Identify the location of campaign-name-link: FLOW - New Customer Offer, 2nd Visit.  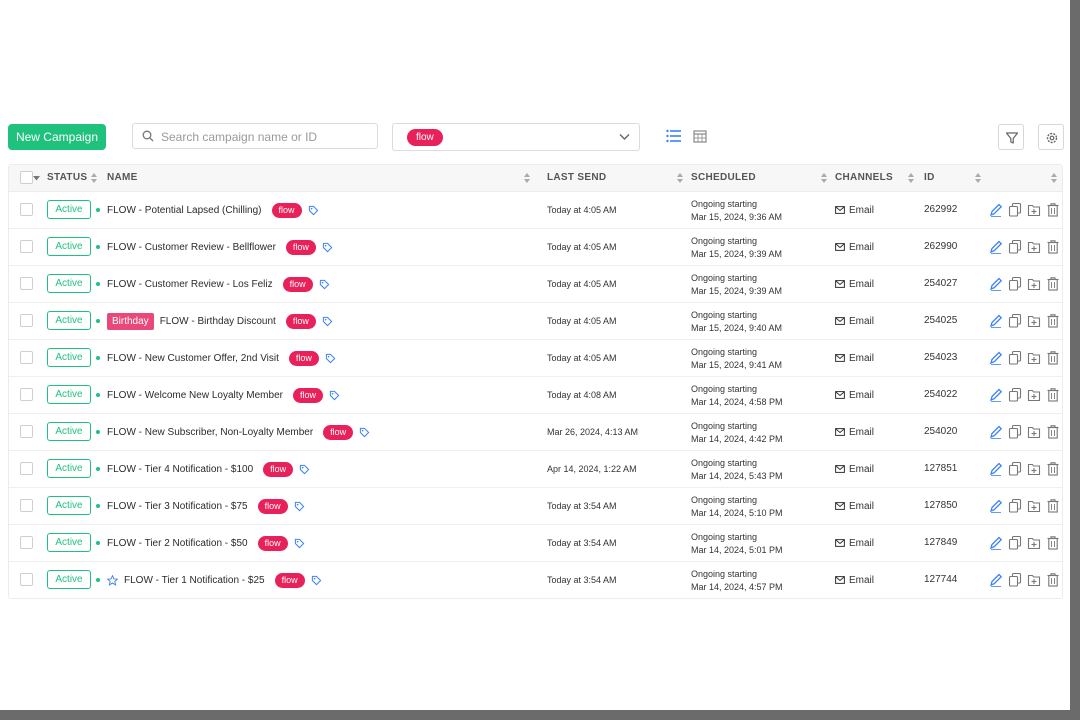
(193, 358).